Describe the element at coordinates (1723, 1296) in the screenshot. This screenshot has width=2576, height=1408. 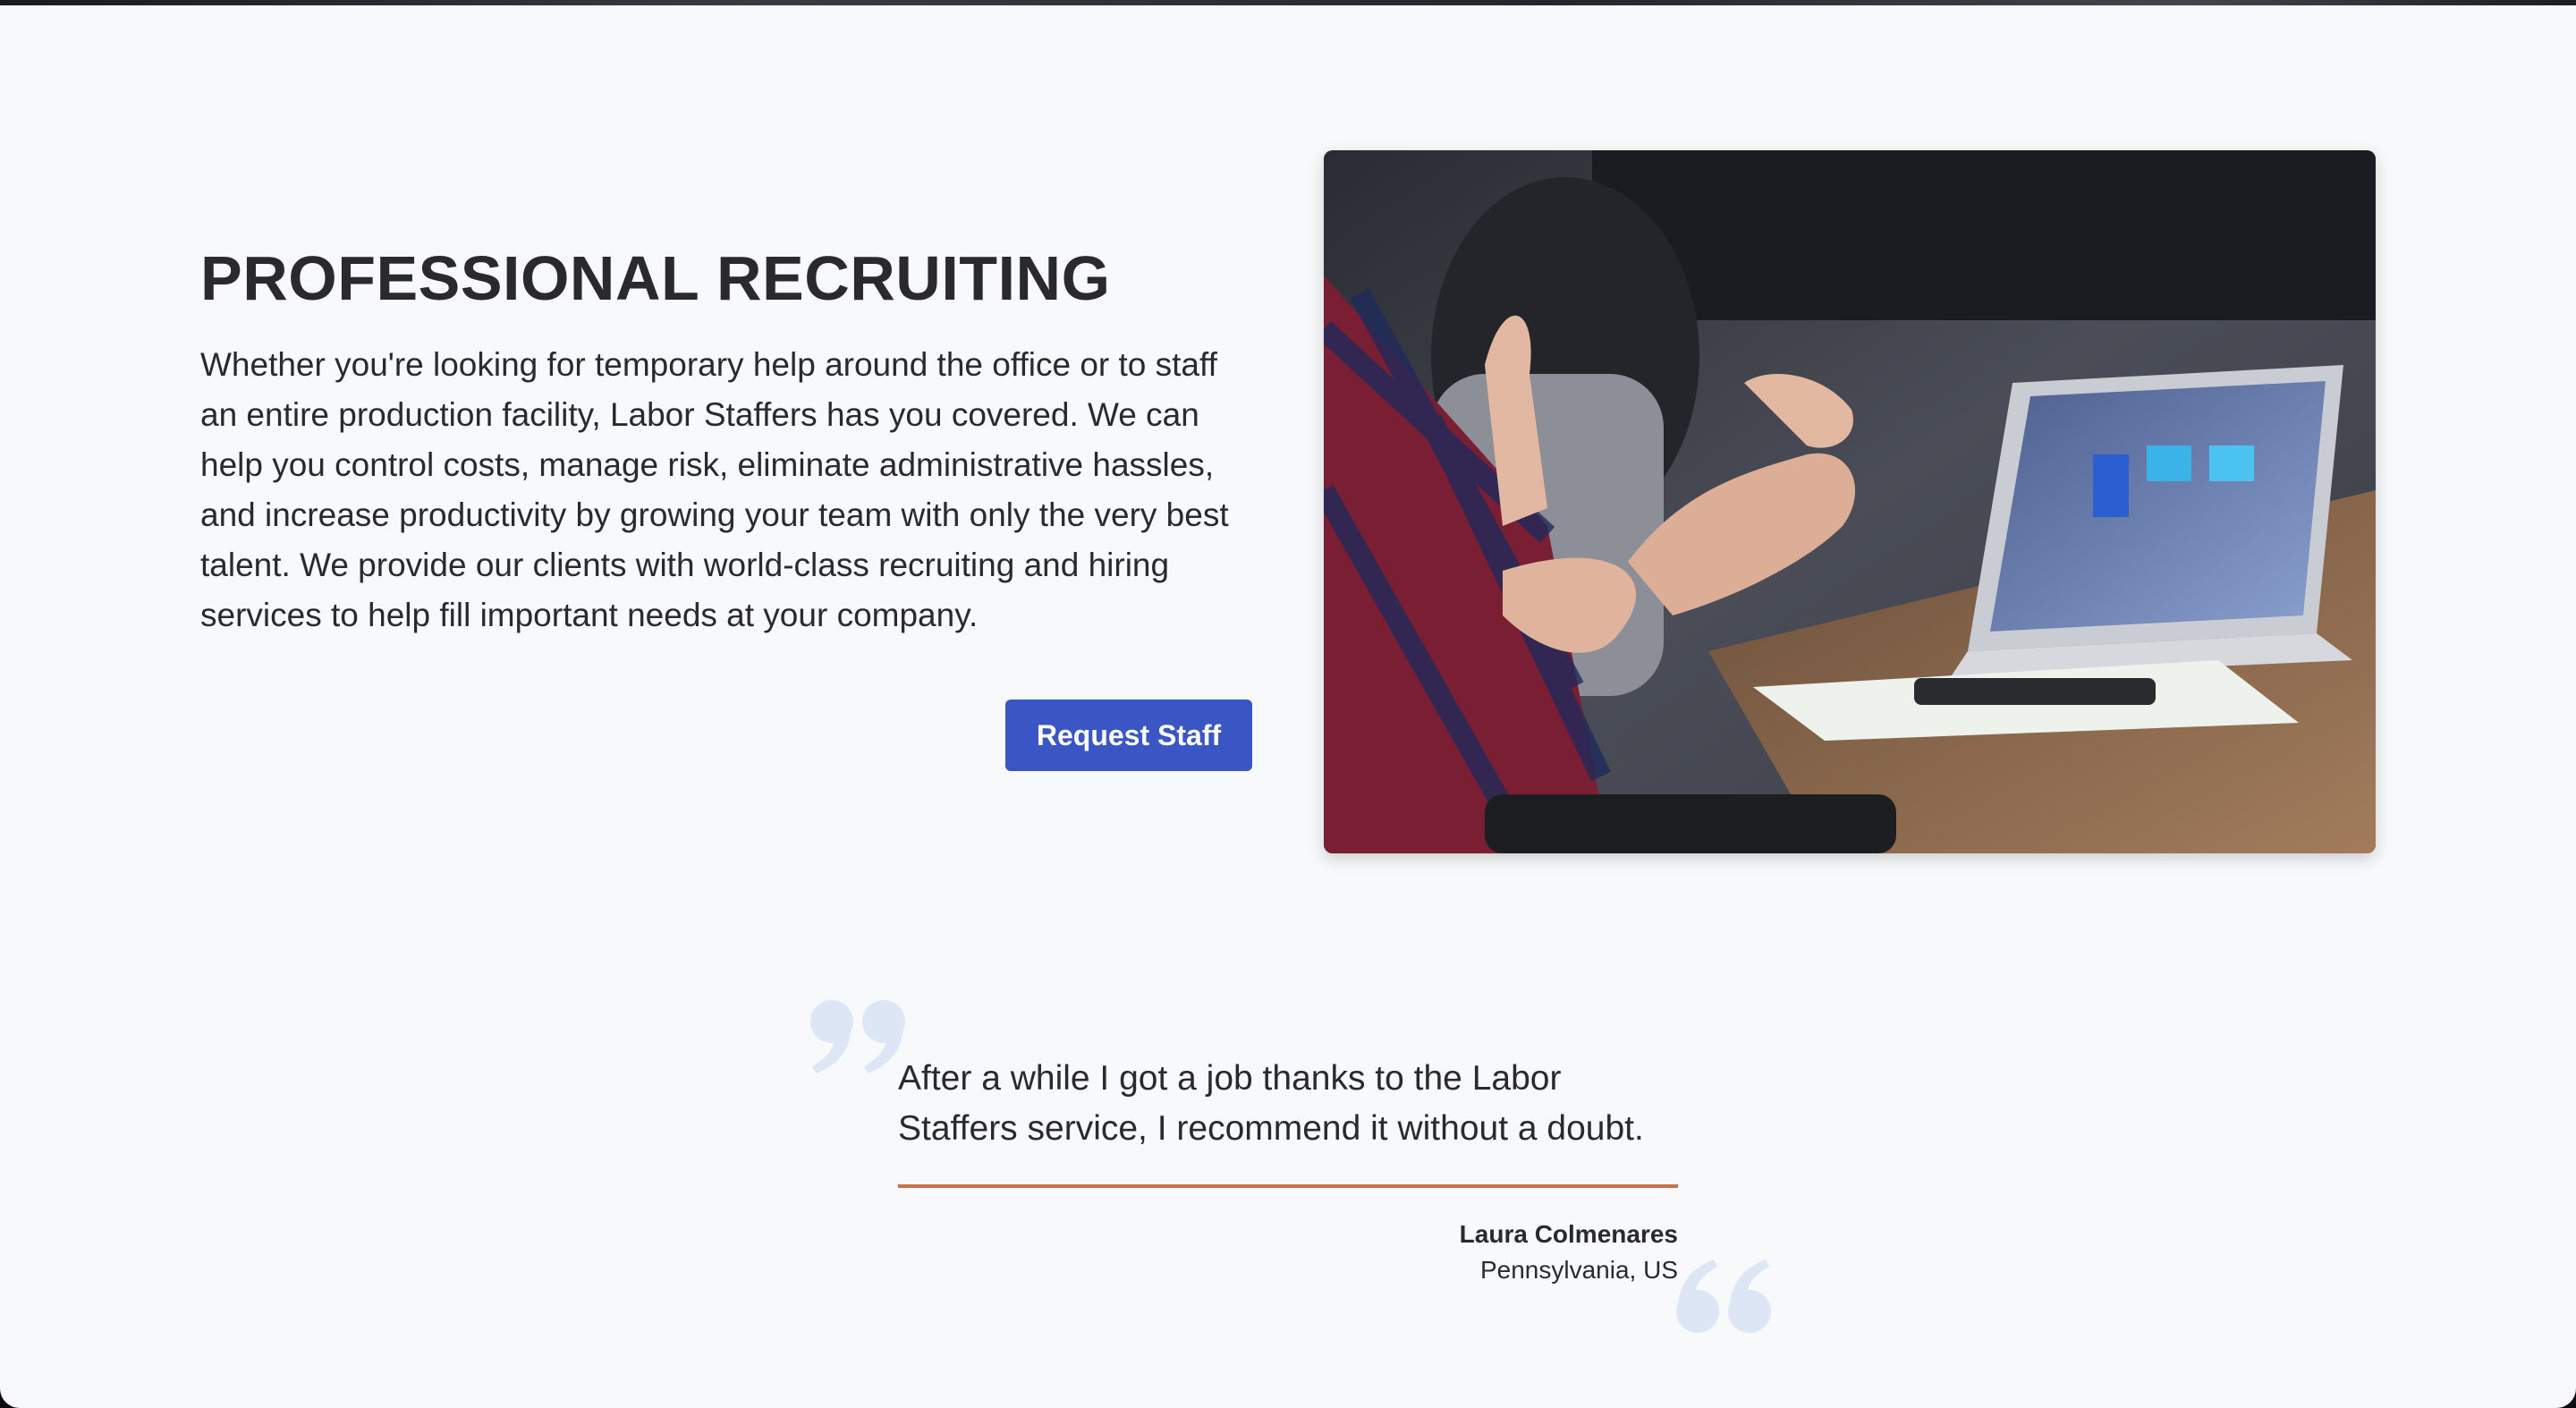
I see `opening-quote-mark-icon` at that location.